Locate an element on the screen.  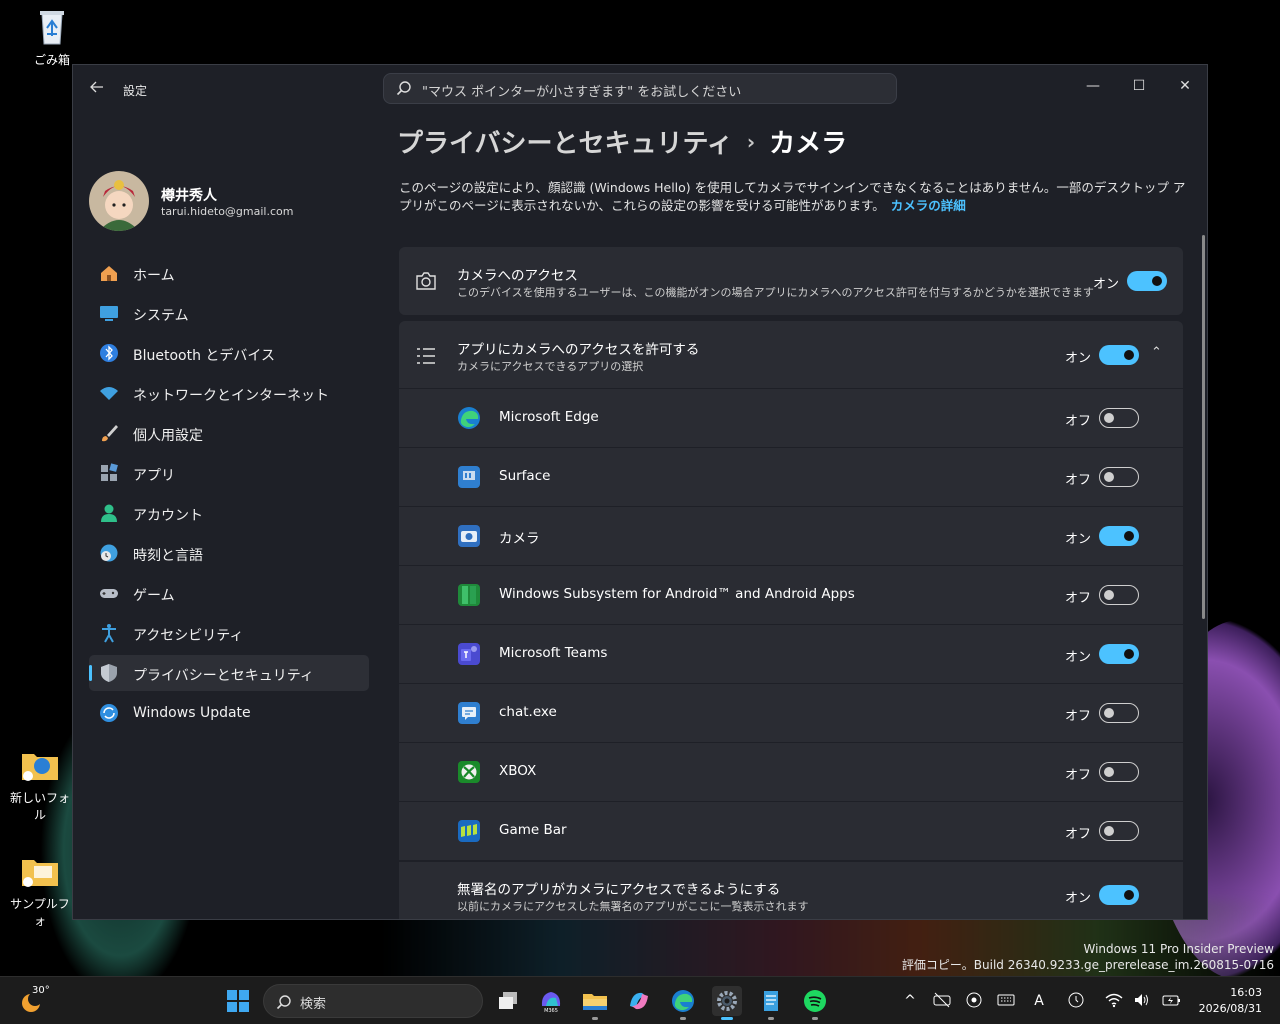
start-button is located at coordinates (238, 1001).